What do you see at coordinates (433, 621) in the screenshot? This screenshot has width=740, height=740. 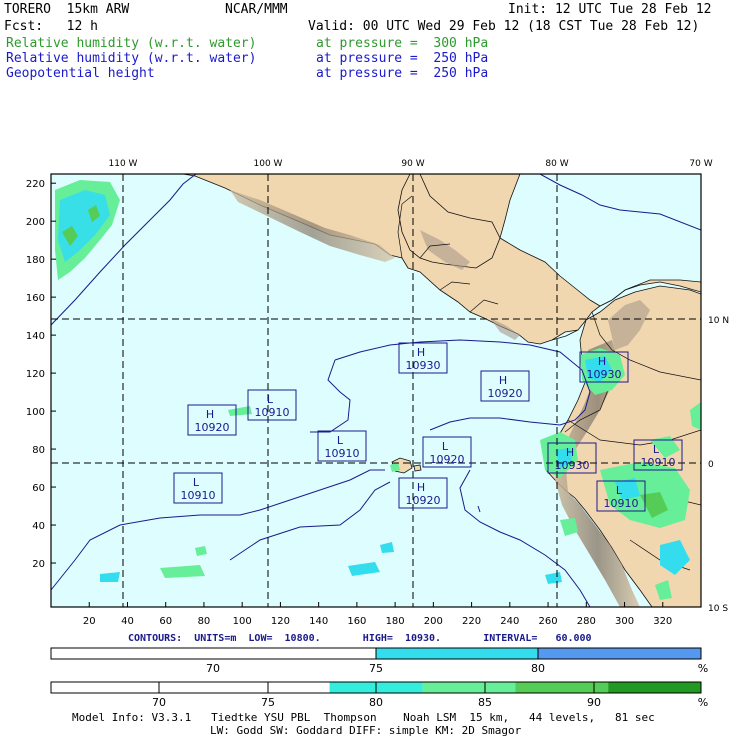 I see `x-tick-label: 200` at bounding box center [433, 621].